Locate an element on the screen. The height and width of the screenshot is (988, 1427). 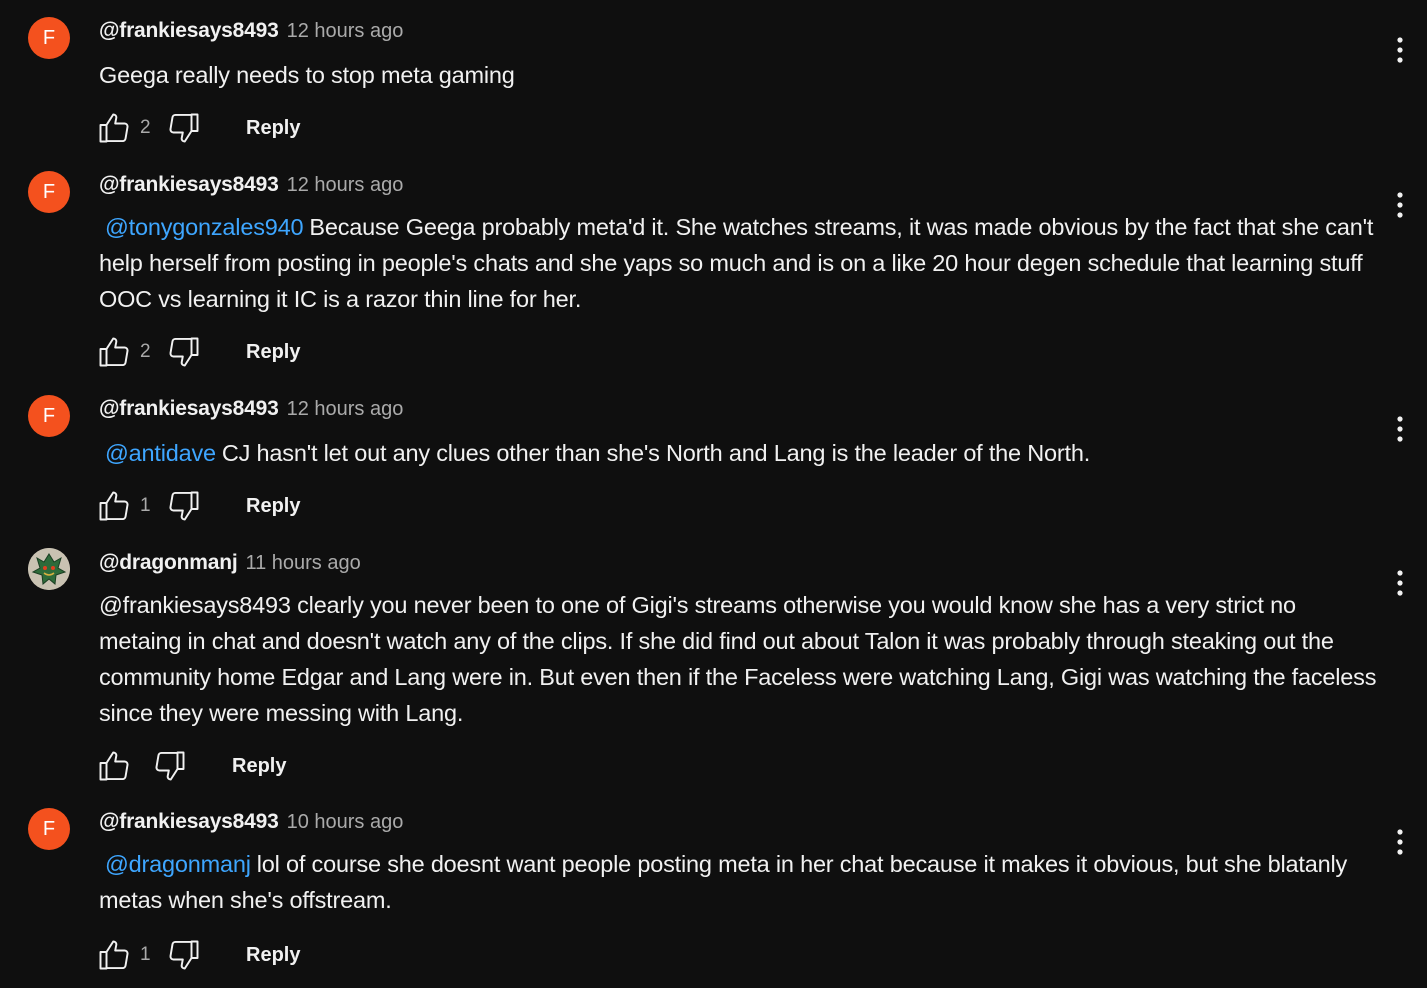
mention-link: @dragonmanj is located at coordinates (178, 864).